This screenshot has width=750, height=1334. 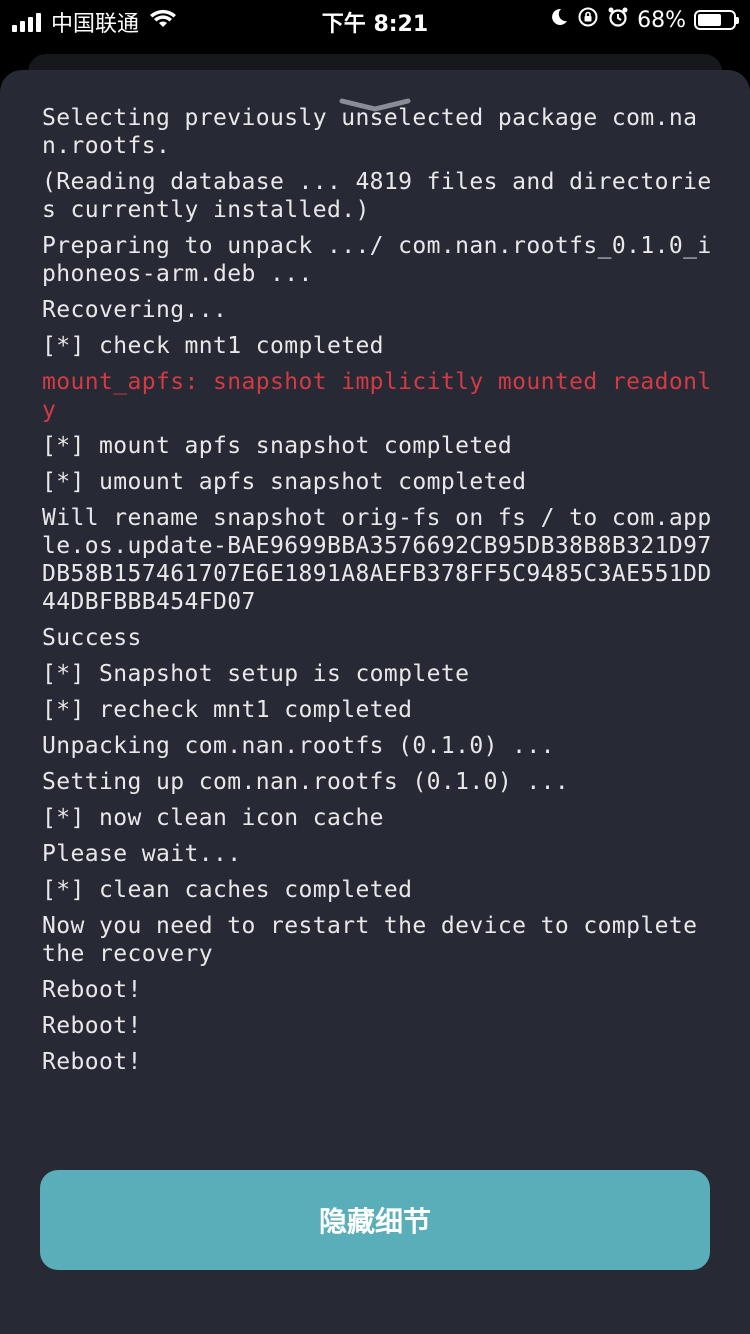 What do you see at coordinates (92, 638) in the screenshot?
I see `log-line: Success` at bounding box center [92, 638].